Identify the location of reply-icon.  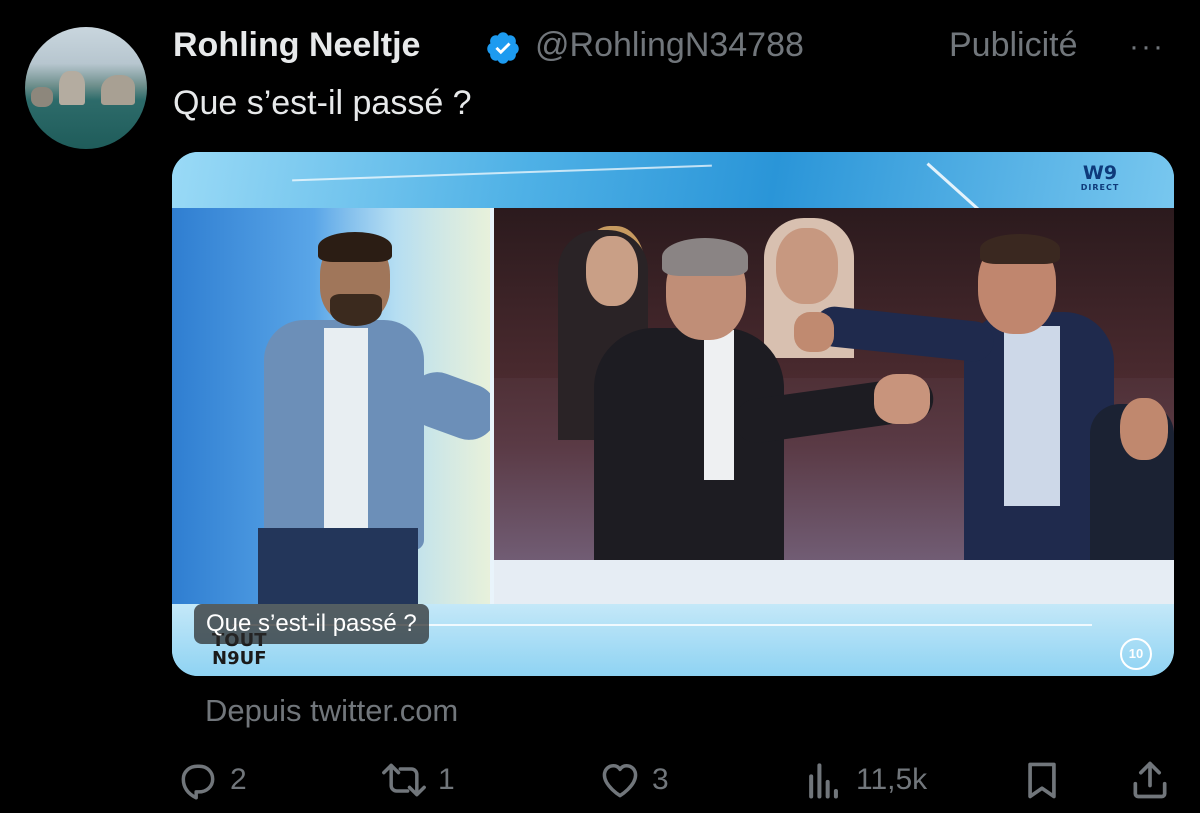
(198, 782).